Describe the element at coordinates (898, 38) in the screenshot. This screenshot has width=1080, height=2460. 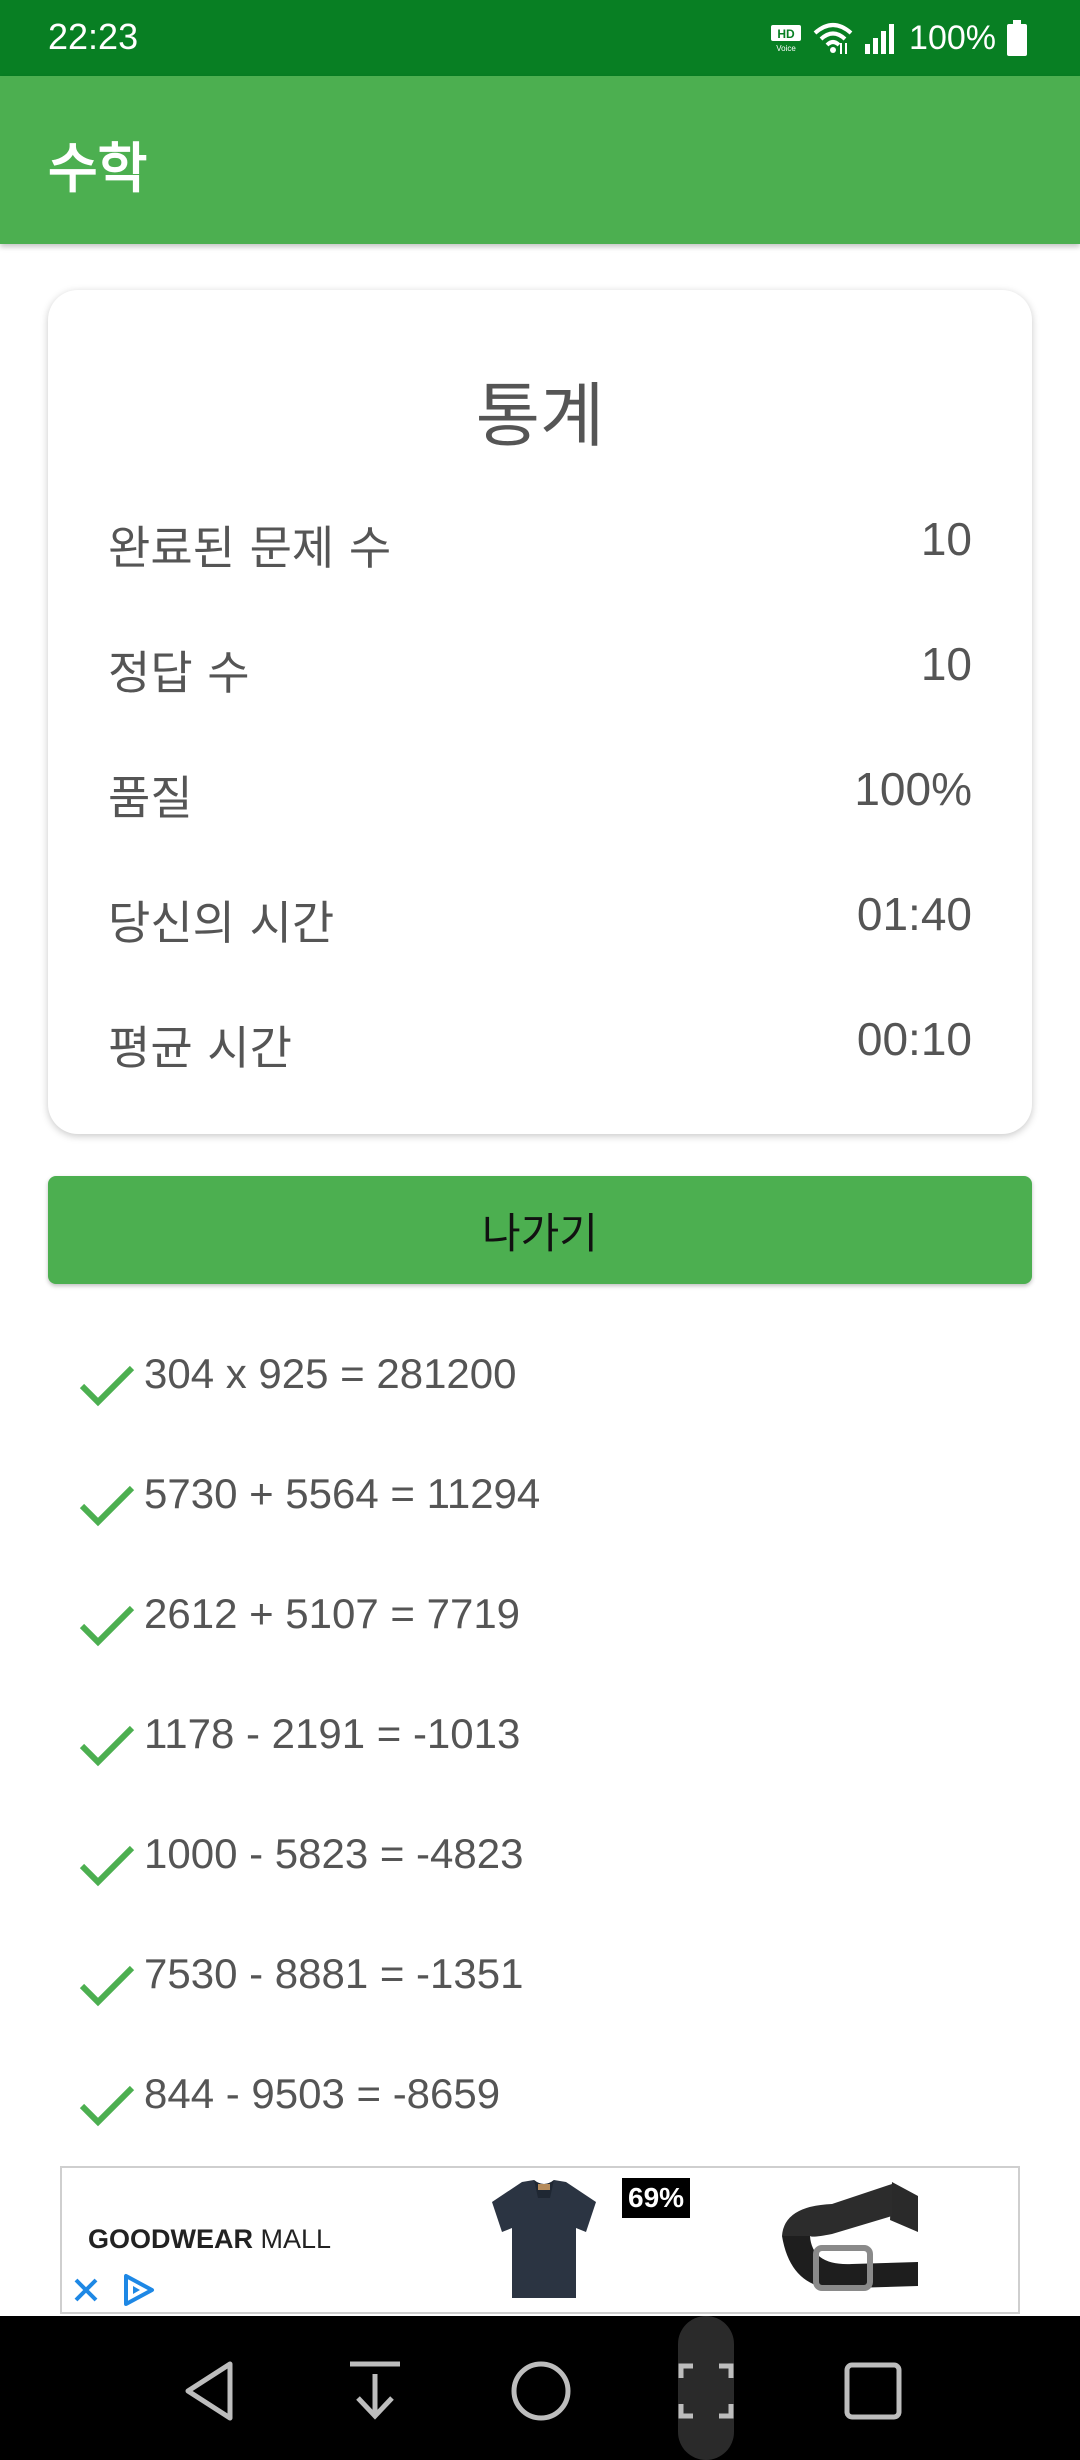
I see `status-icons: HD Voice 100%` at that location.